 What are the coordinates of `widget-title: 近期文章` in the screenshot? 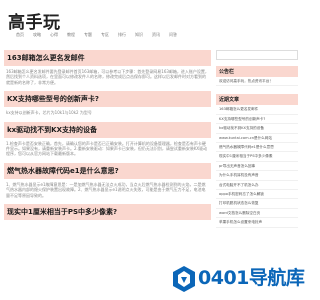 It's located at (257, 100).